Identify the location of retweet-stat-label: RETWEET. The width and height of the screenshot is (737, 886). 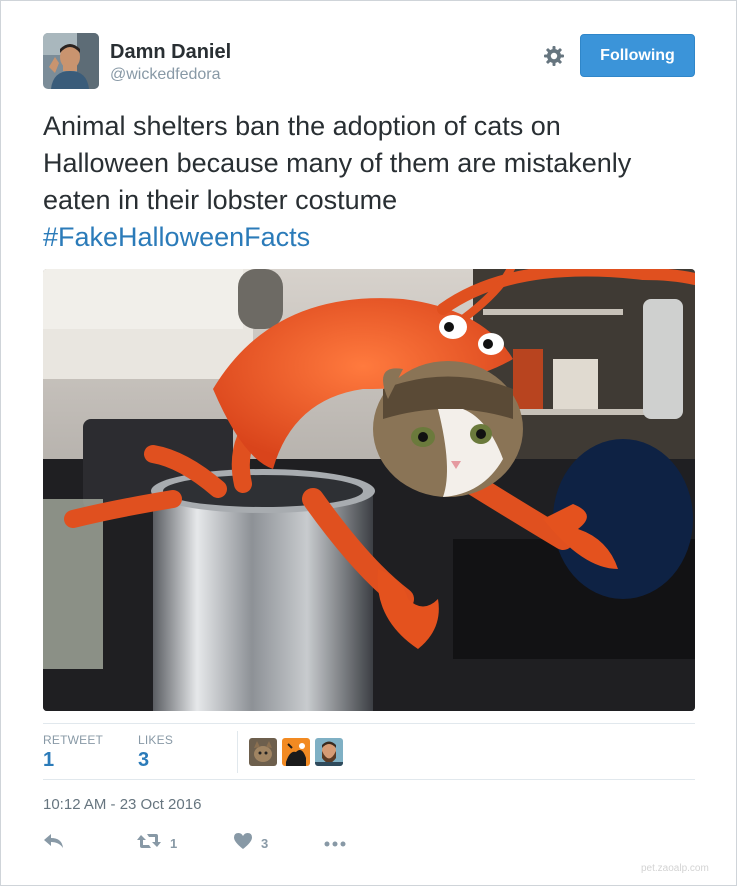
(73, 740).